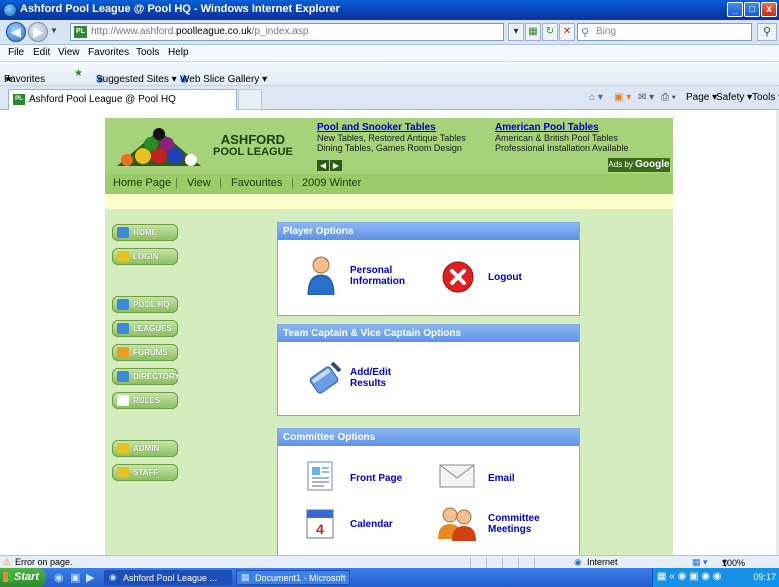  Describe the element at coordinates (41, 52) in the screenshot. I see `menu-edit: Edit` at that location.